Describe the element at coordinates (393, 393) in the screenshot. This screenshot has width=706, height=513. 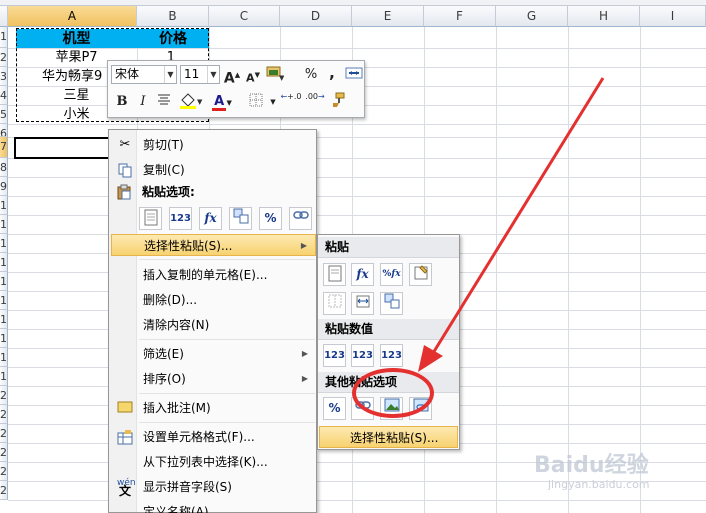
I see `annotation-circle` at that location.